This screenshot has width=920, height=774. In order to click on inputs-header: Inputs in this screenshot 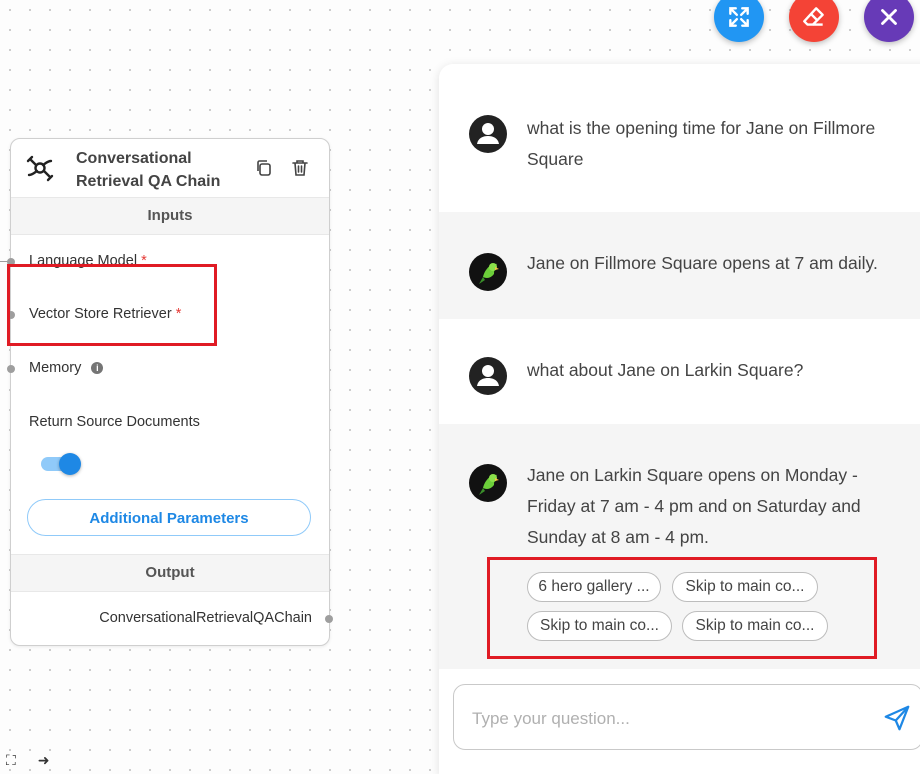, I will do `click(170, 216)`.